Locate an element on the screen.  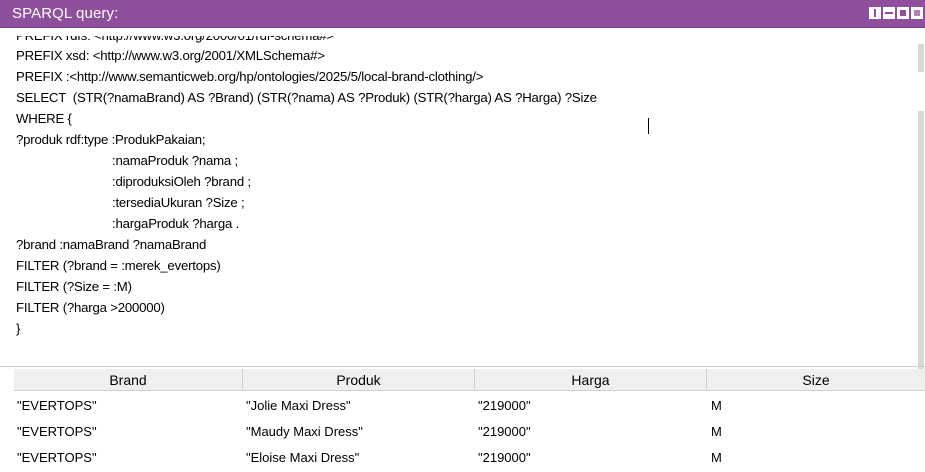
split-icon is located at coordinates (889, 13).